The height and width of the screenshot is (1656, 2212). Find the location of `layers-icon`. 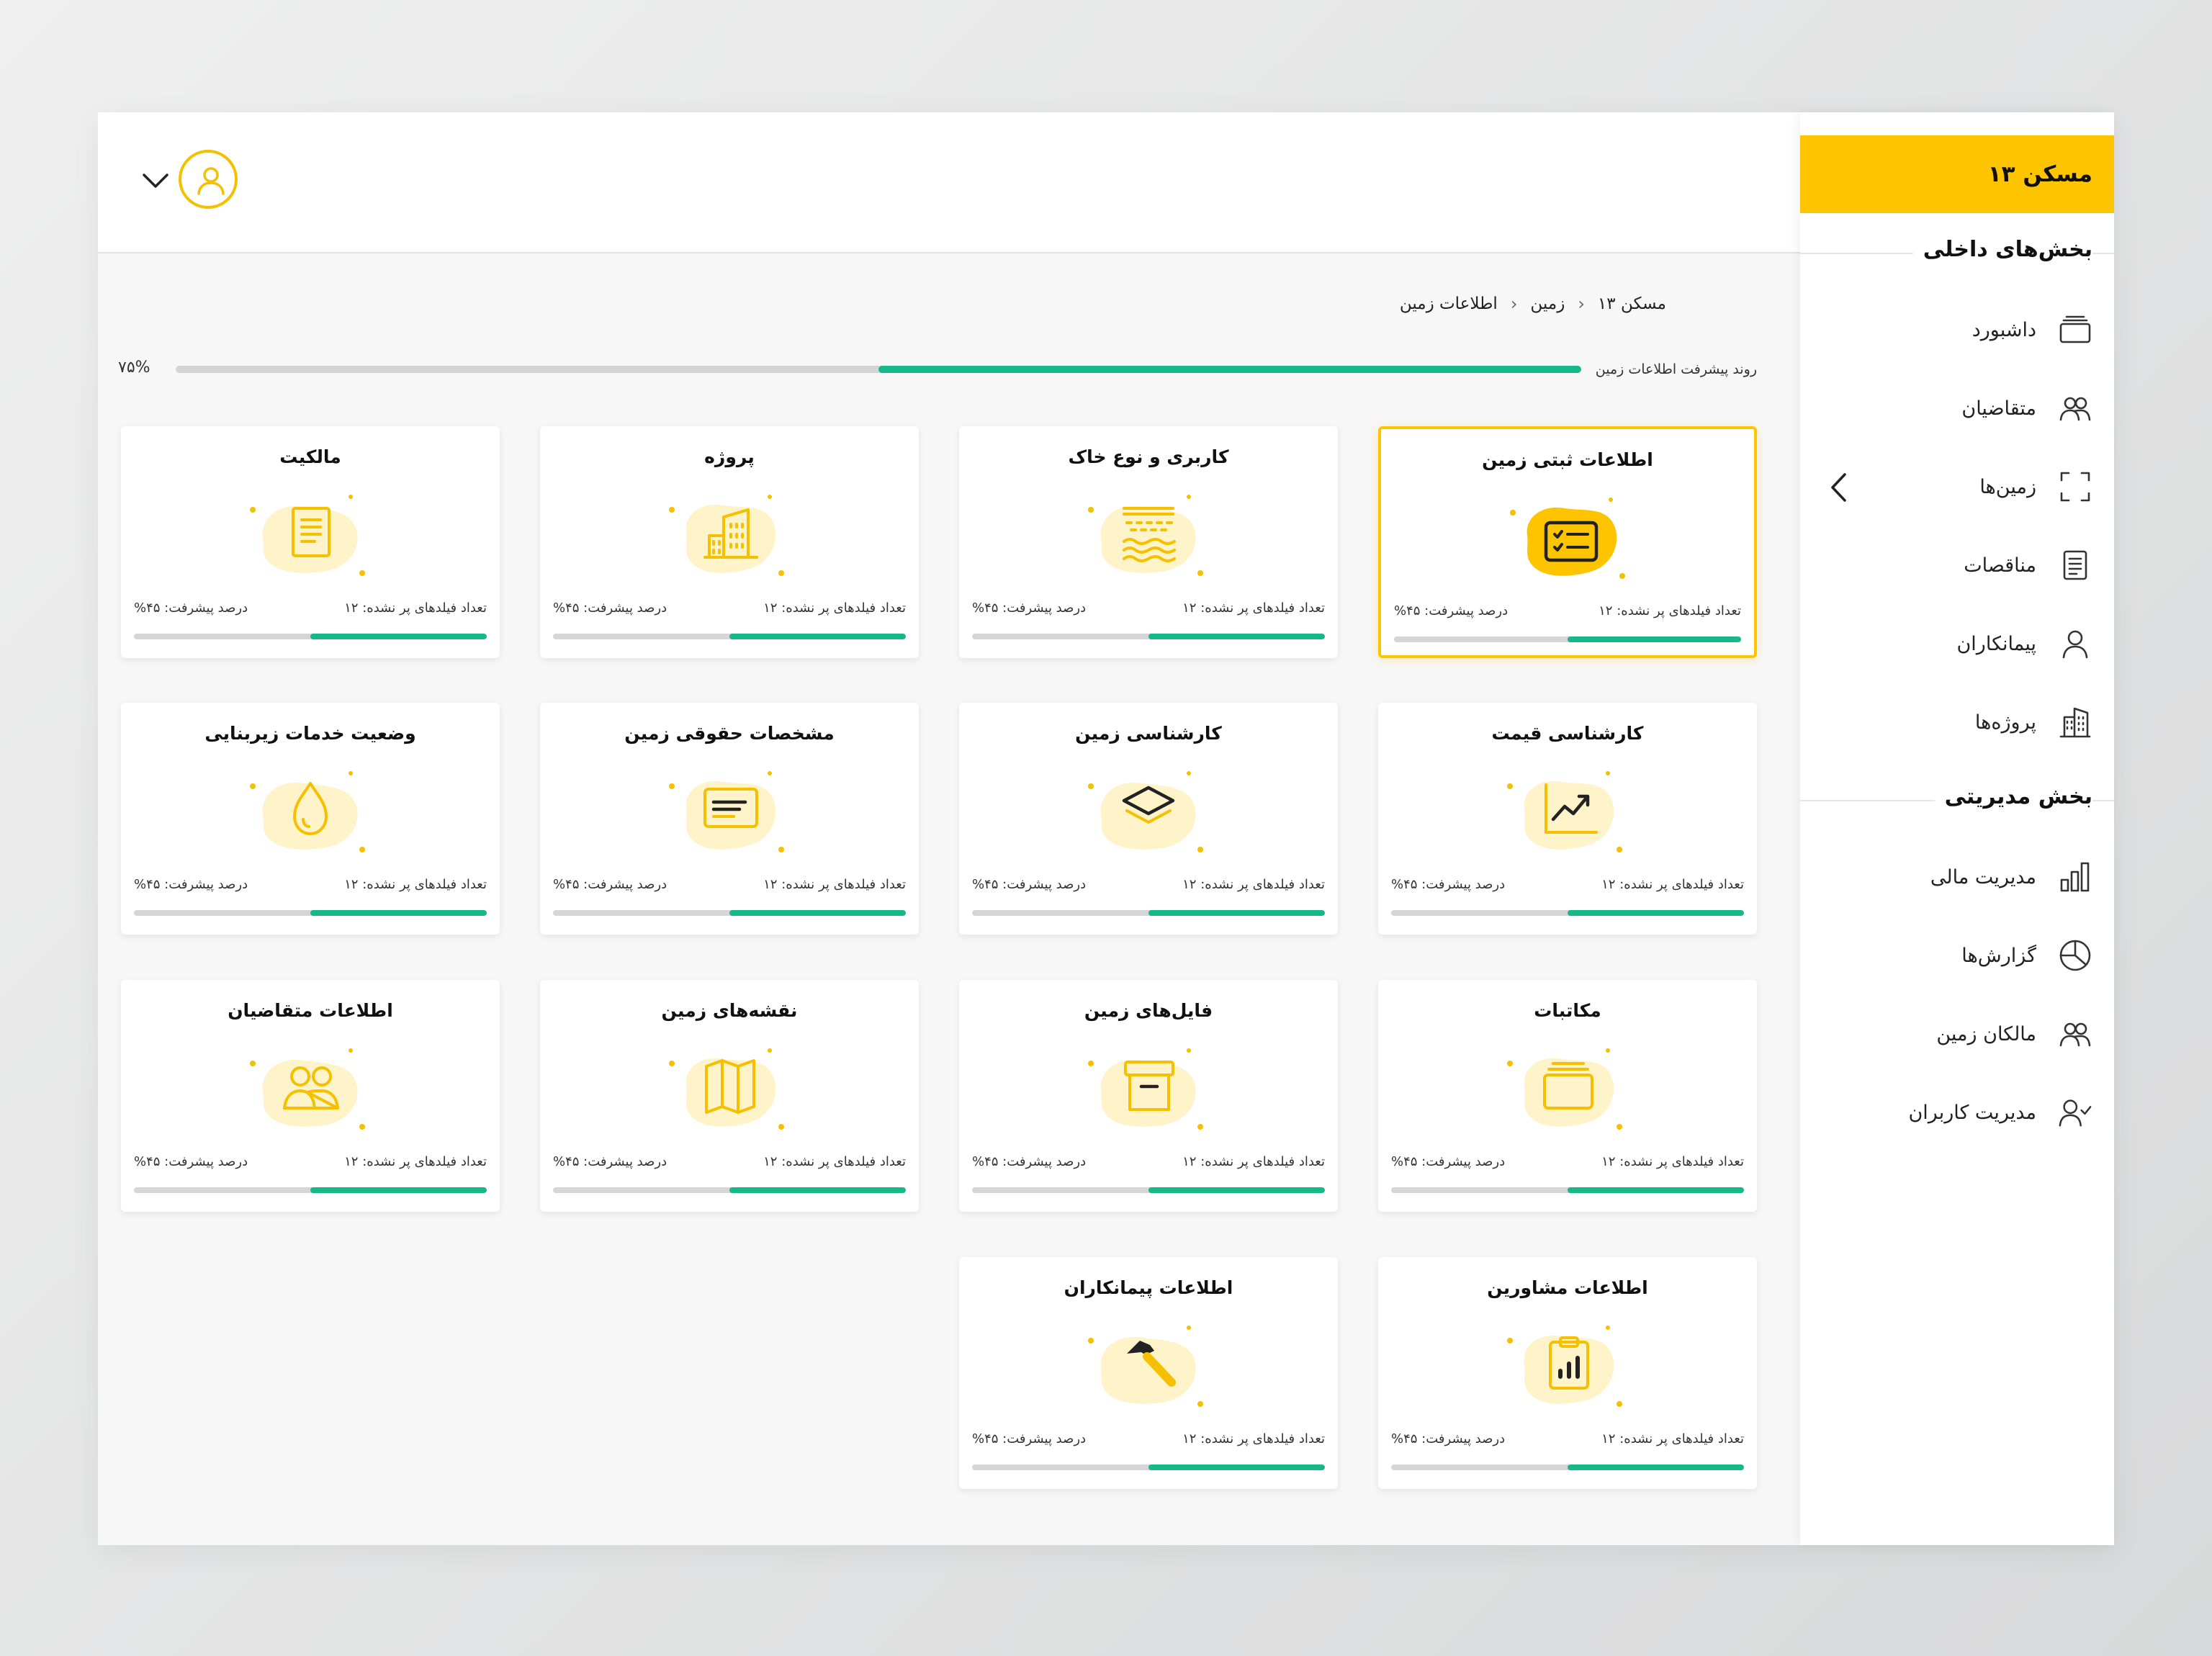

layers-icon is located at coordinates (1145, 811).